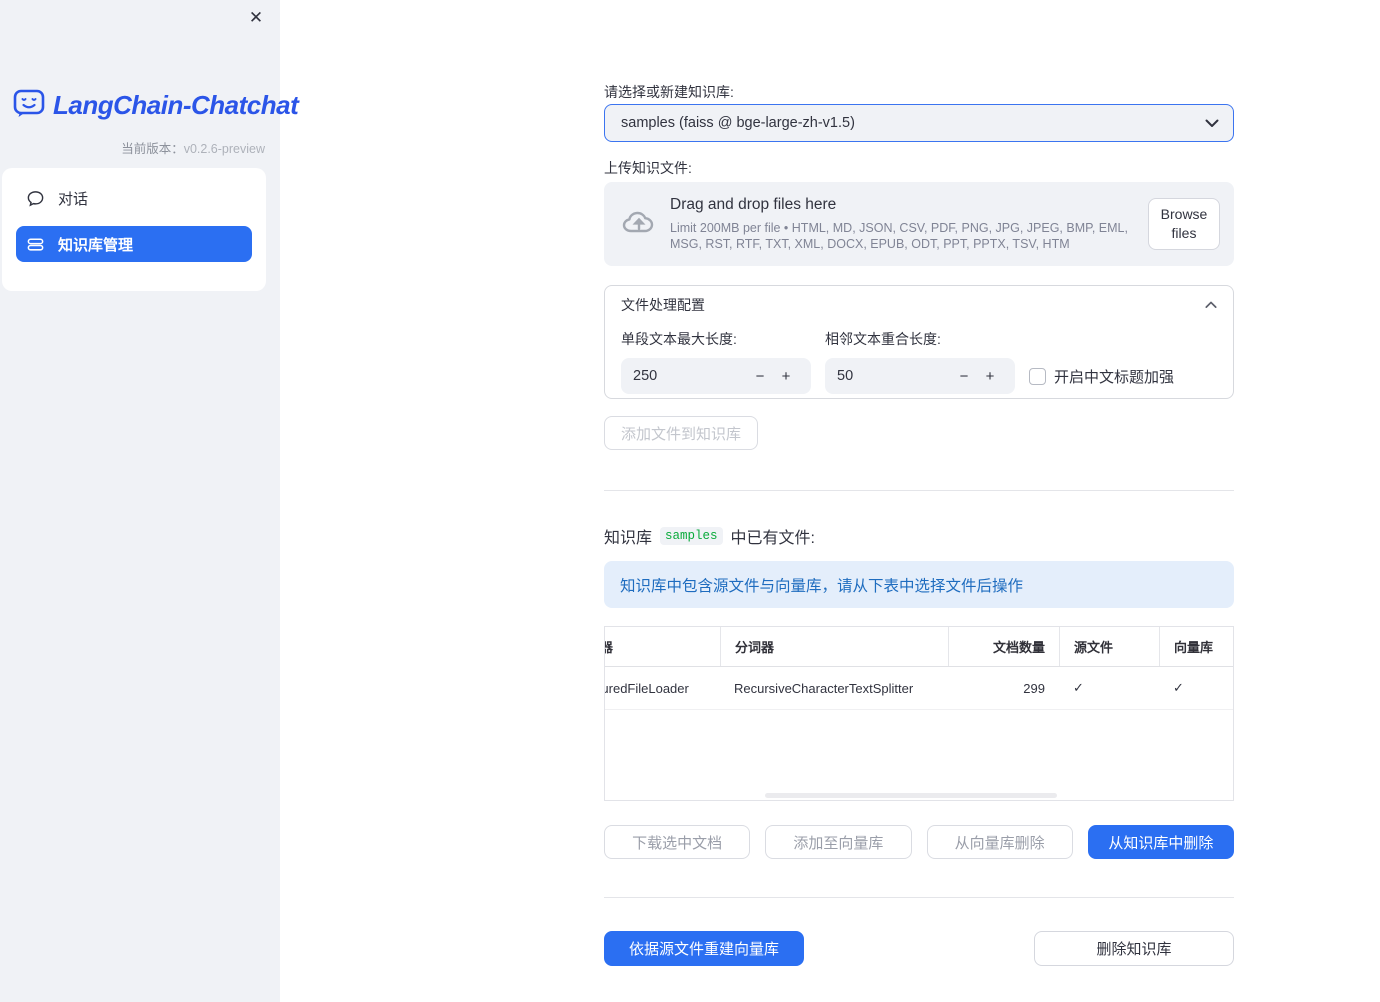 The image size is (1380, 1002). What do you see at coordinates (134, 198) in the screenshot?
I see `sidebar-item-chat: 对话` at bounding box center [134, 198].